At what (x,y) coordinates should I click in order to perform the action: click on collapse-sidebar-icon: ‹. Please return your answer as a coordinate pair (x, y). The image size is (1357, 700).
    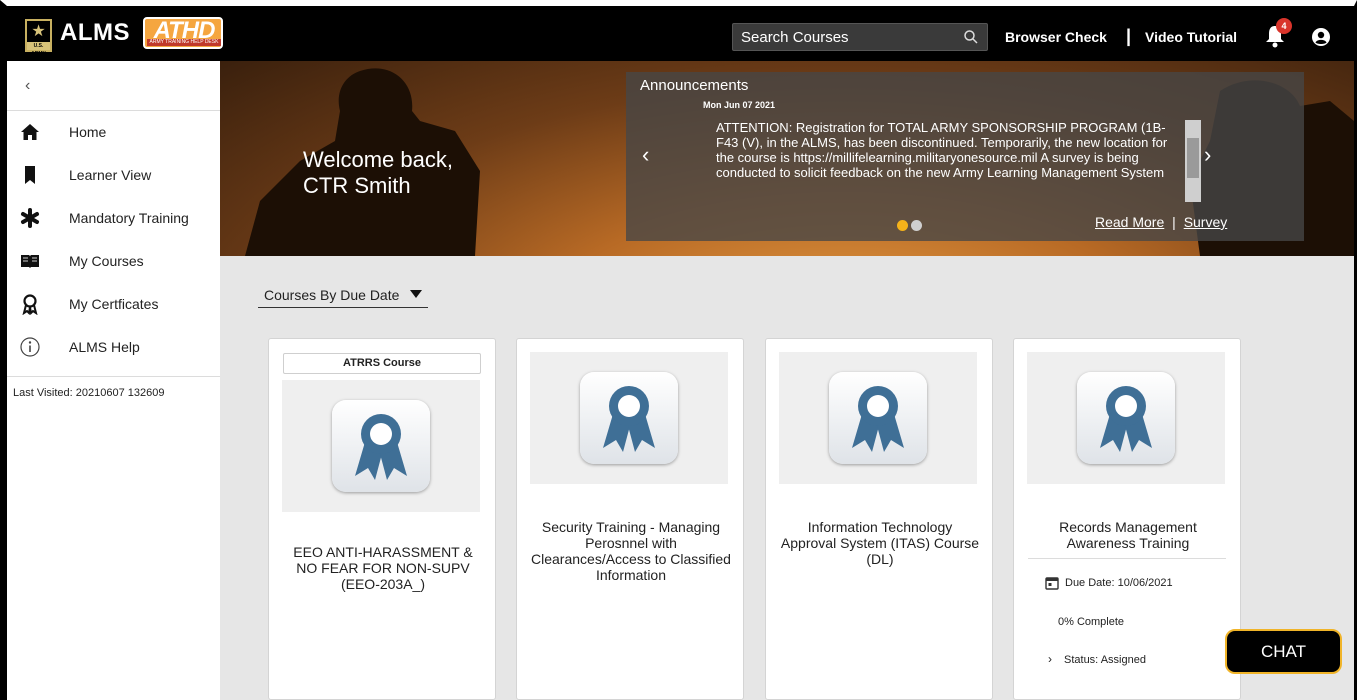
    Looking at the image, I should click on (27, 86).